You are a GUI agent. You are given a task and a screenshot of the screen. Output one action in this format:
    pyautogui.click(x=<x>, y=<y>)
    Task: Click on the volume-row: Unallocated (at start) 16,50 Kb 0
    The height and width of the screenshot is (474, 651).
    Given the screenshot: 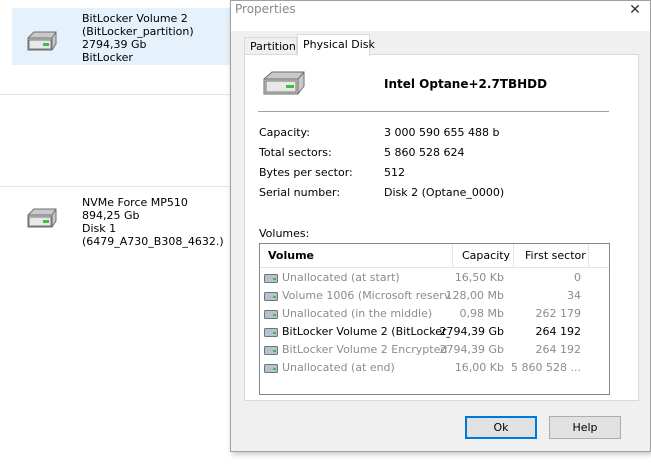 What is the action you would take?
    pyautogui.click(x=434, y=278)
    